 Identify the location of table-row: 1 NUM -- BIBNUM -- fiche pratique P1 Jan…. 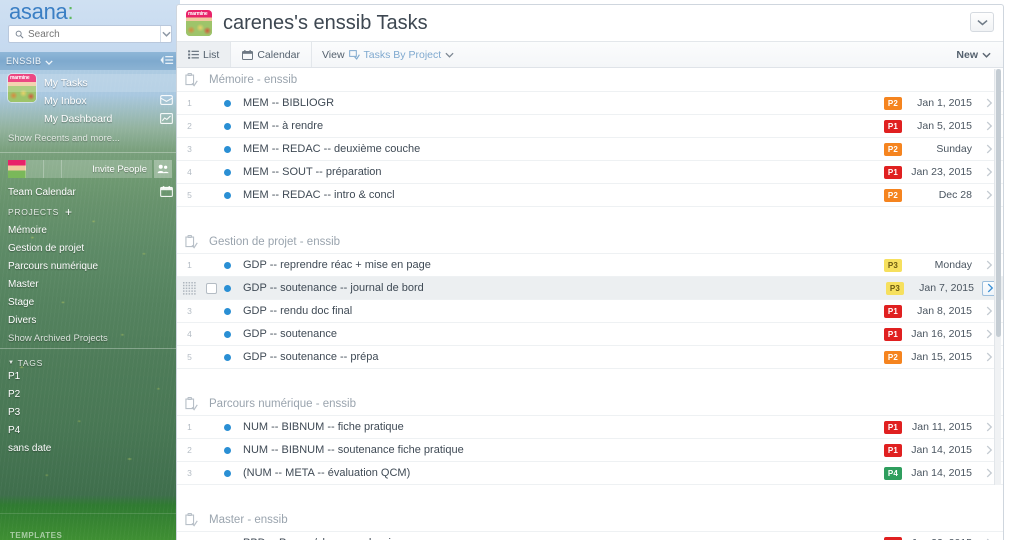
(590, 427).